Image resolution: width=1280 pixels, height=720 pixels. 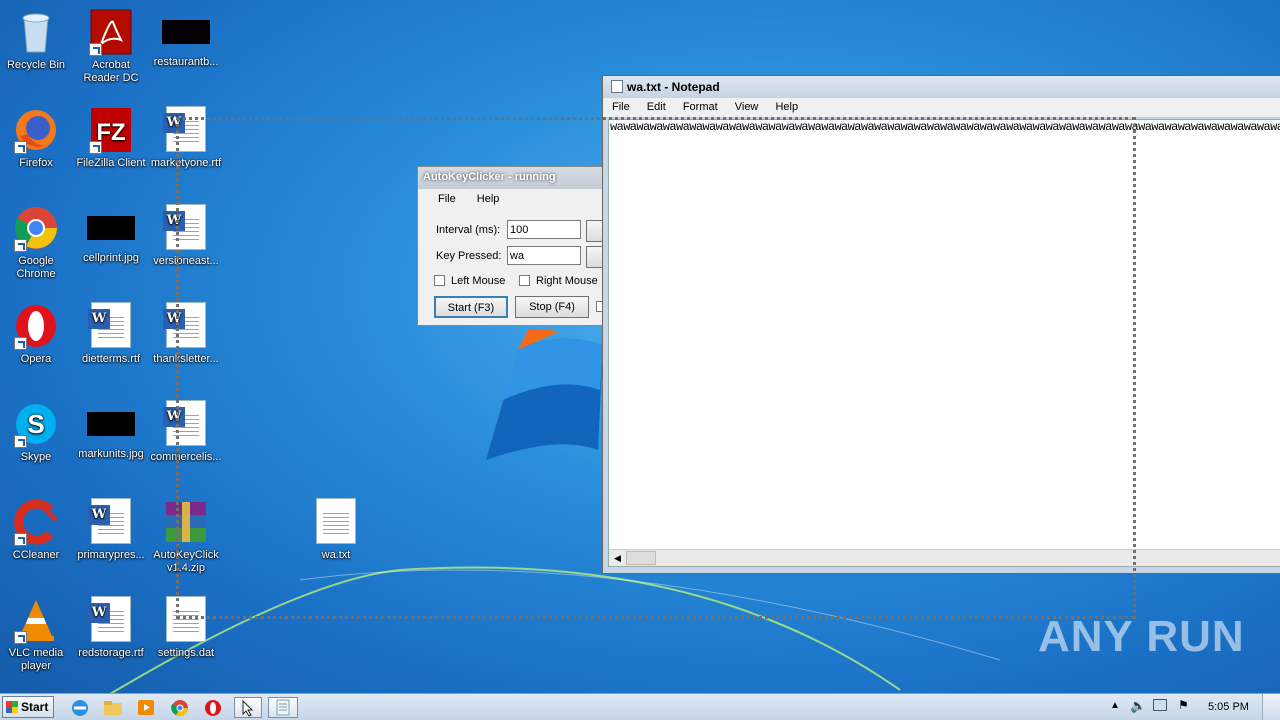 I want to click on watermark-text: ANY RUN, so click(x=1141, y=636).